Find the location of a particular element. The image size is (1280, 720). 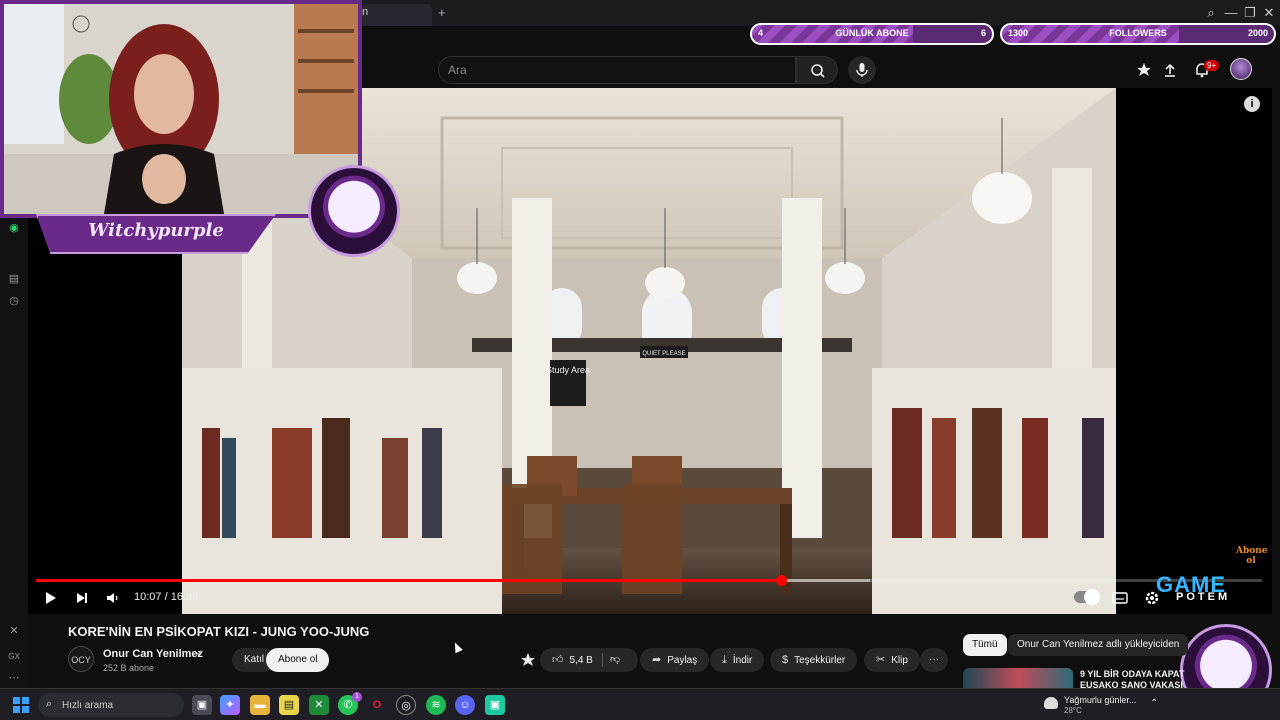

sticky-notes-icon: ▤ is located at coordinates (289, 705).